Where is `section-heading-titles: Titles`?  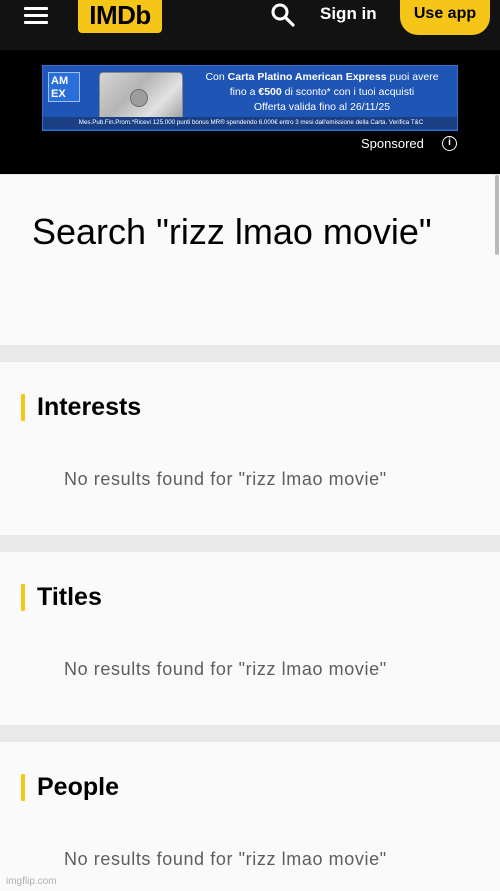
section-heading-titles: Titles is located at coordinates (69, 597).